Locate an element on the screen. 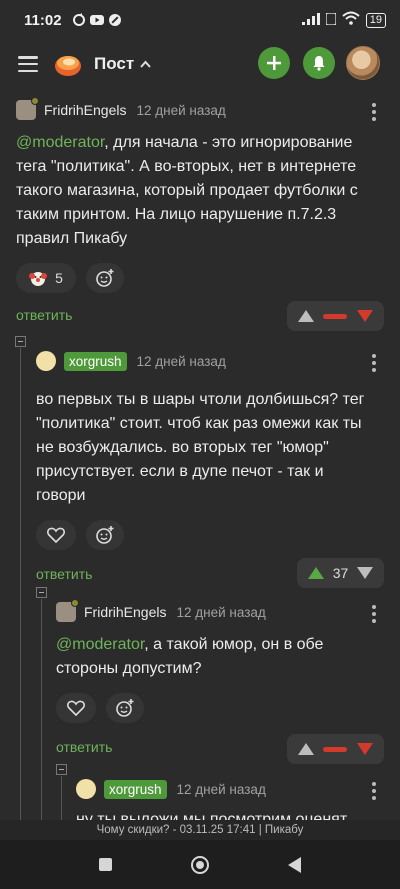 This screenshot has height=889, width=400. app-bar: Пост is located at coordinates (200, 64).